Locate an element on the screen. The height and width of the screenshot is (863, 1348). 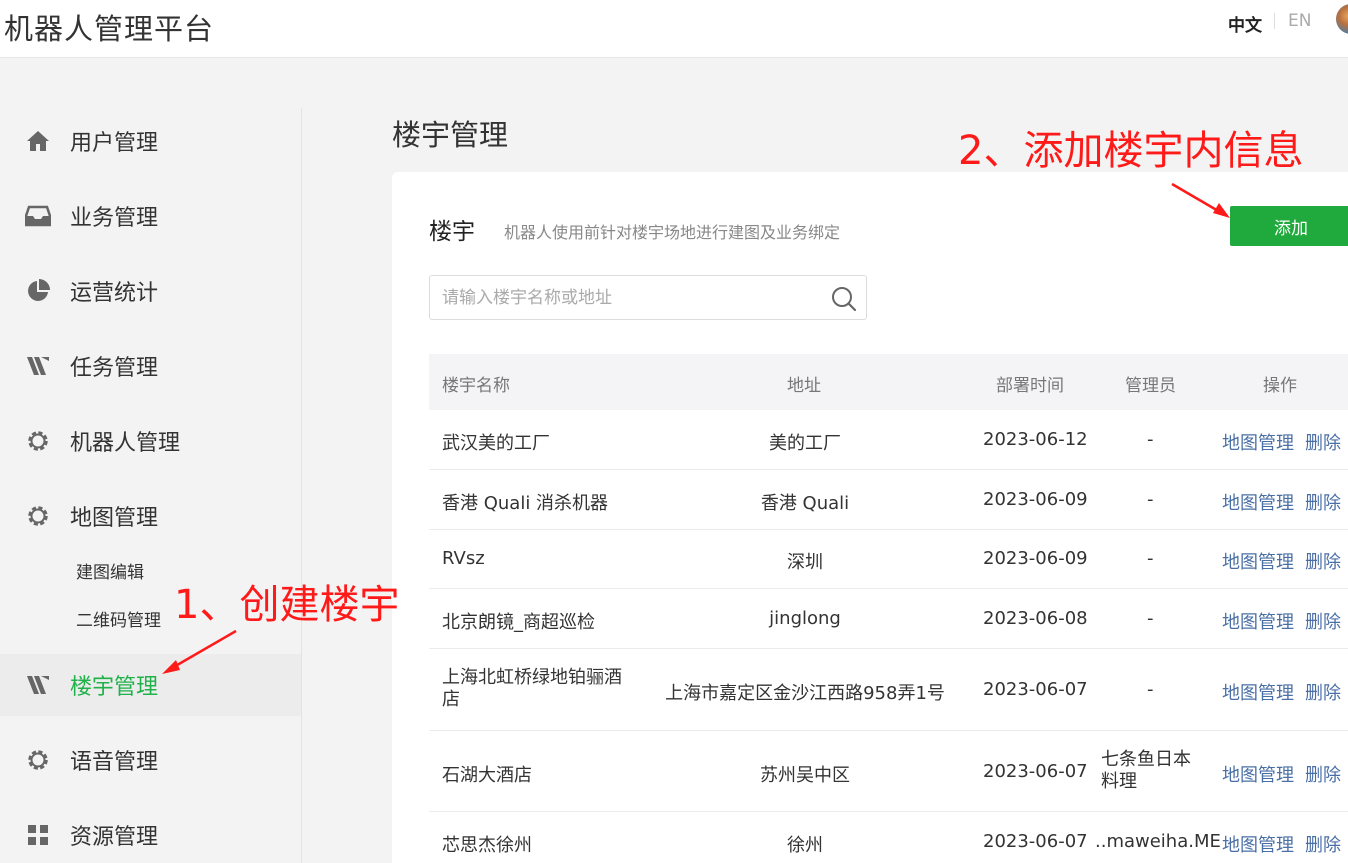
sidebar-subitem-qrcode: 二维码管理 is located at coordinates (118, 618).